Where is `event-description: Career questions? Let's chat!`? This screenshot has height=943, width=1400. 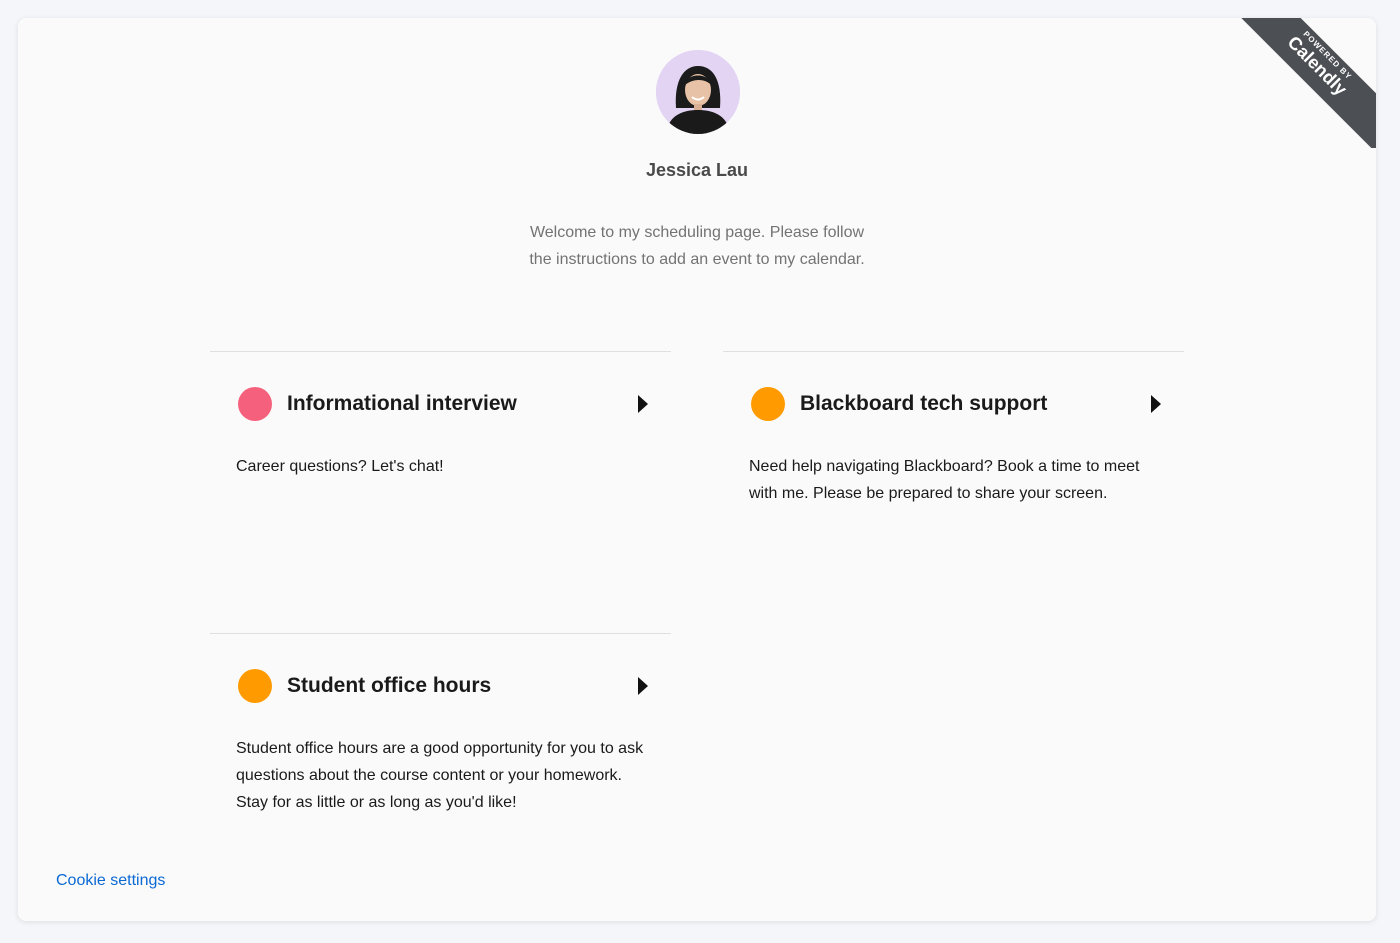 event-description: Career questions? Let's chat! is located at coordinates (340, 466).